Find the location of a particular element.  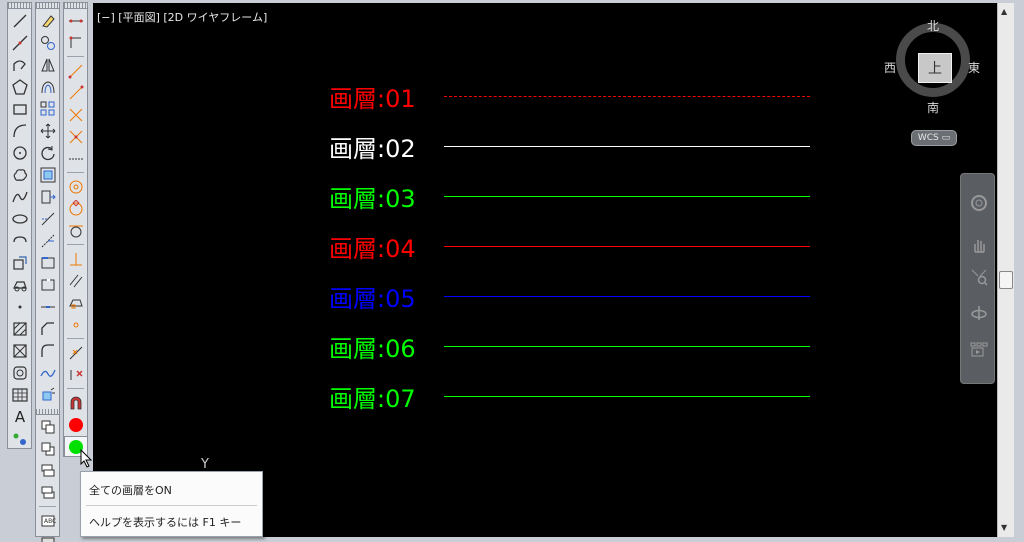

snap-perpendicular-icon is located at coordinates (76, 258).